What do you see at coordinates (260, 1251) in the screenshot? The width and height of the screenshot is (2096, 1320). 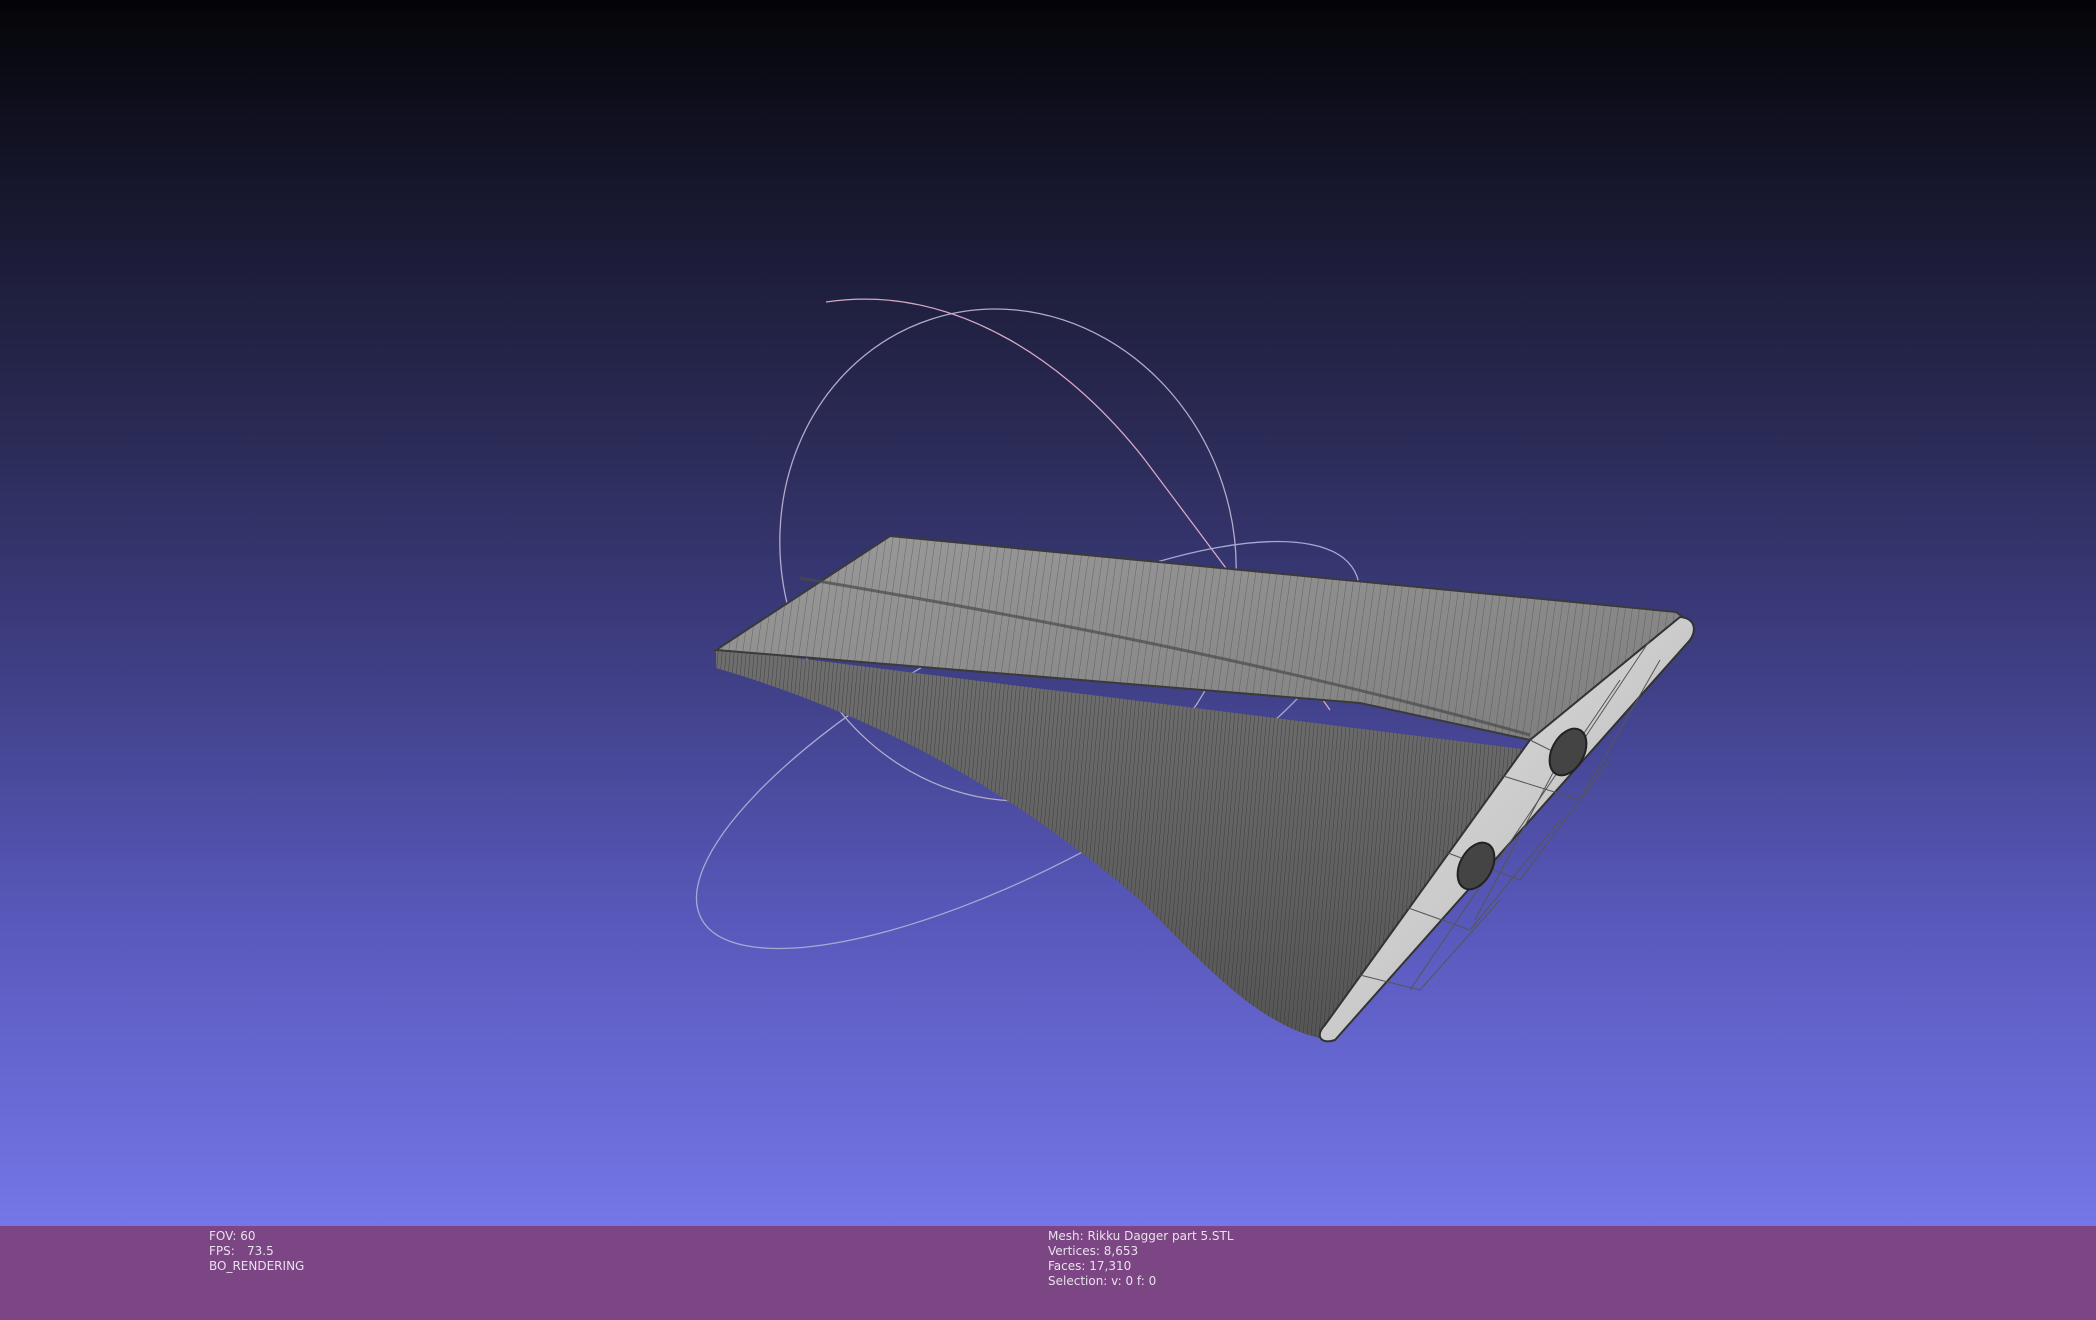 I see `fps-value: 73.5` at bounding box center [260, 1251].